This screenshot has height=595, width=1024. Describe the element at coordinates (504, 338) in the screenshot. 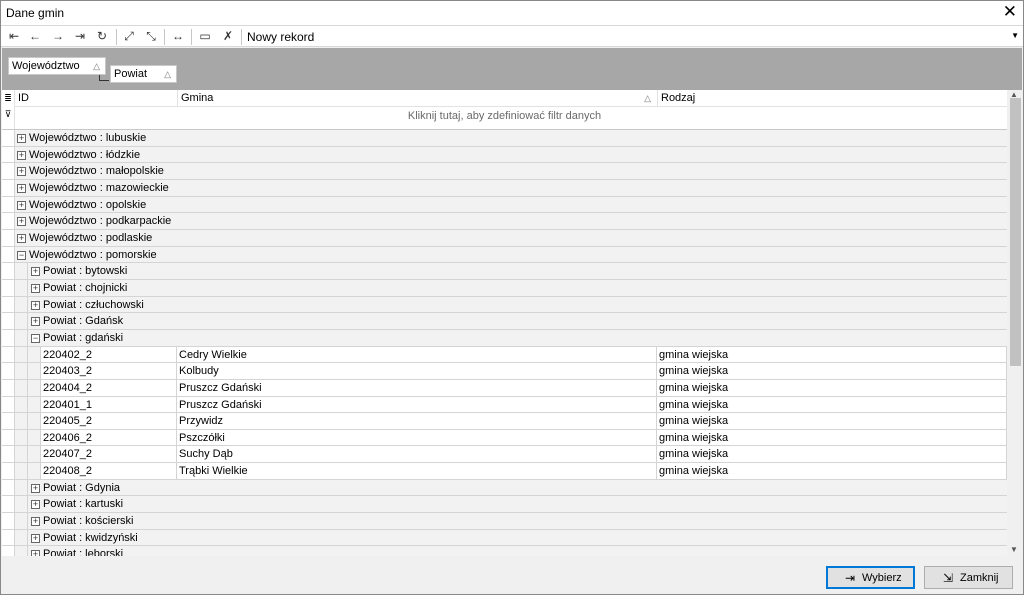

I see `group-row-powiat: − Powiat : gdański` at that location.